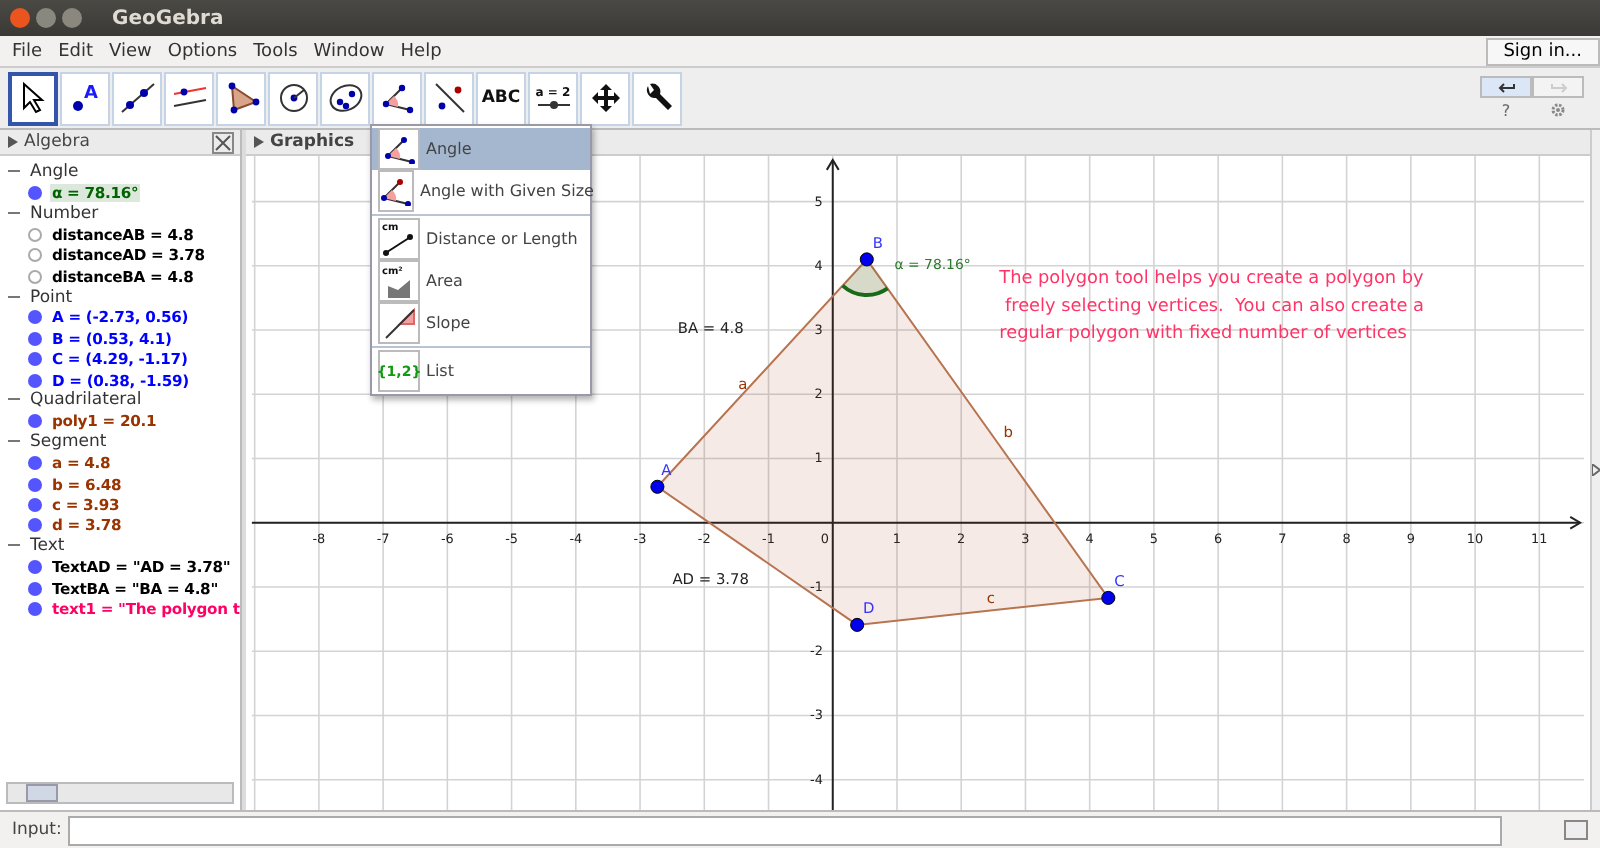 Image resolution: width=1600 pixels, height=848 pixels. What do you see at coordinates (137, 98) in the screenshot?
I see `line-icon` at bounding box center [137, 98].